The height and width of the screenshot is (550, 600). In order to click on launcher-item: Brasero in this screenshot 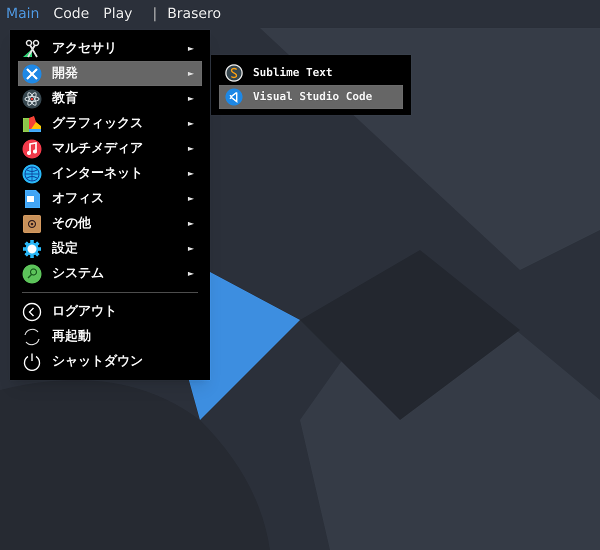, I will do `click(194, 14)`.